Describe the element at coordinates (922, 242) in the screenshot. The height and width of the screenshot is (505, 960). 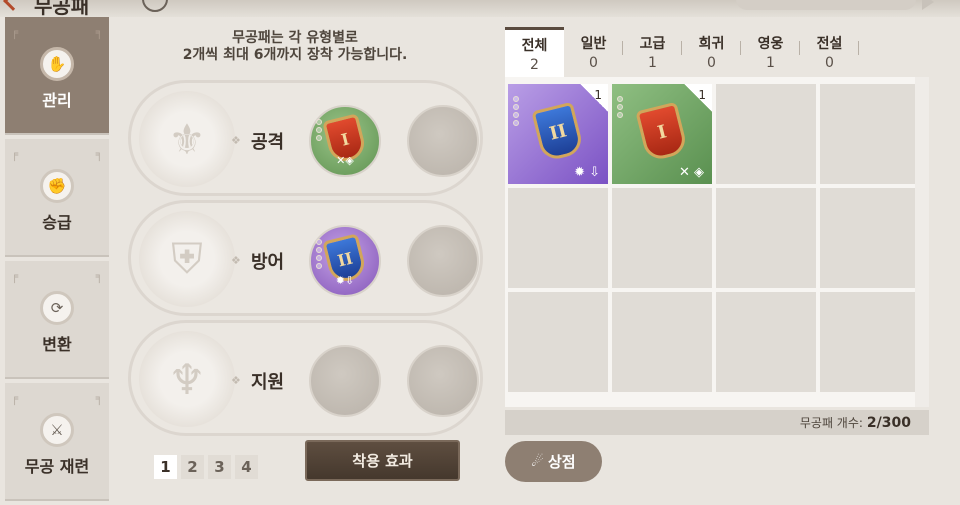
I see `inventory-scrollbar` at that location.